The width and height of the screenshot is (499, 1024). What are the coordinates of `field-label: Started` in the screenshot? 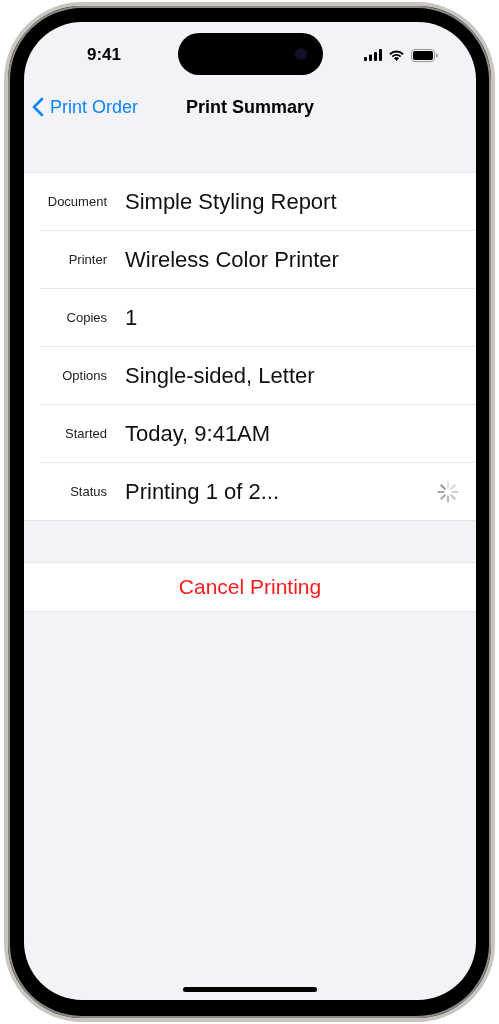 It's located at (85, 433).